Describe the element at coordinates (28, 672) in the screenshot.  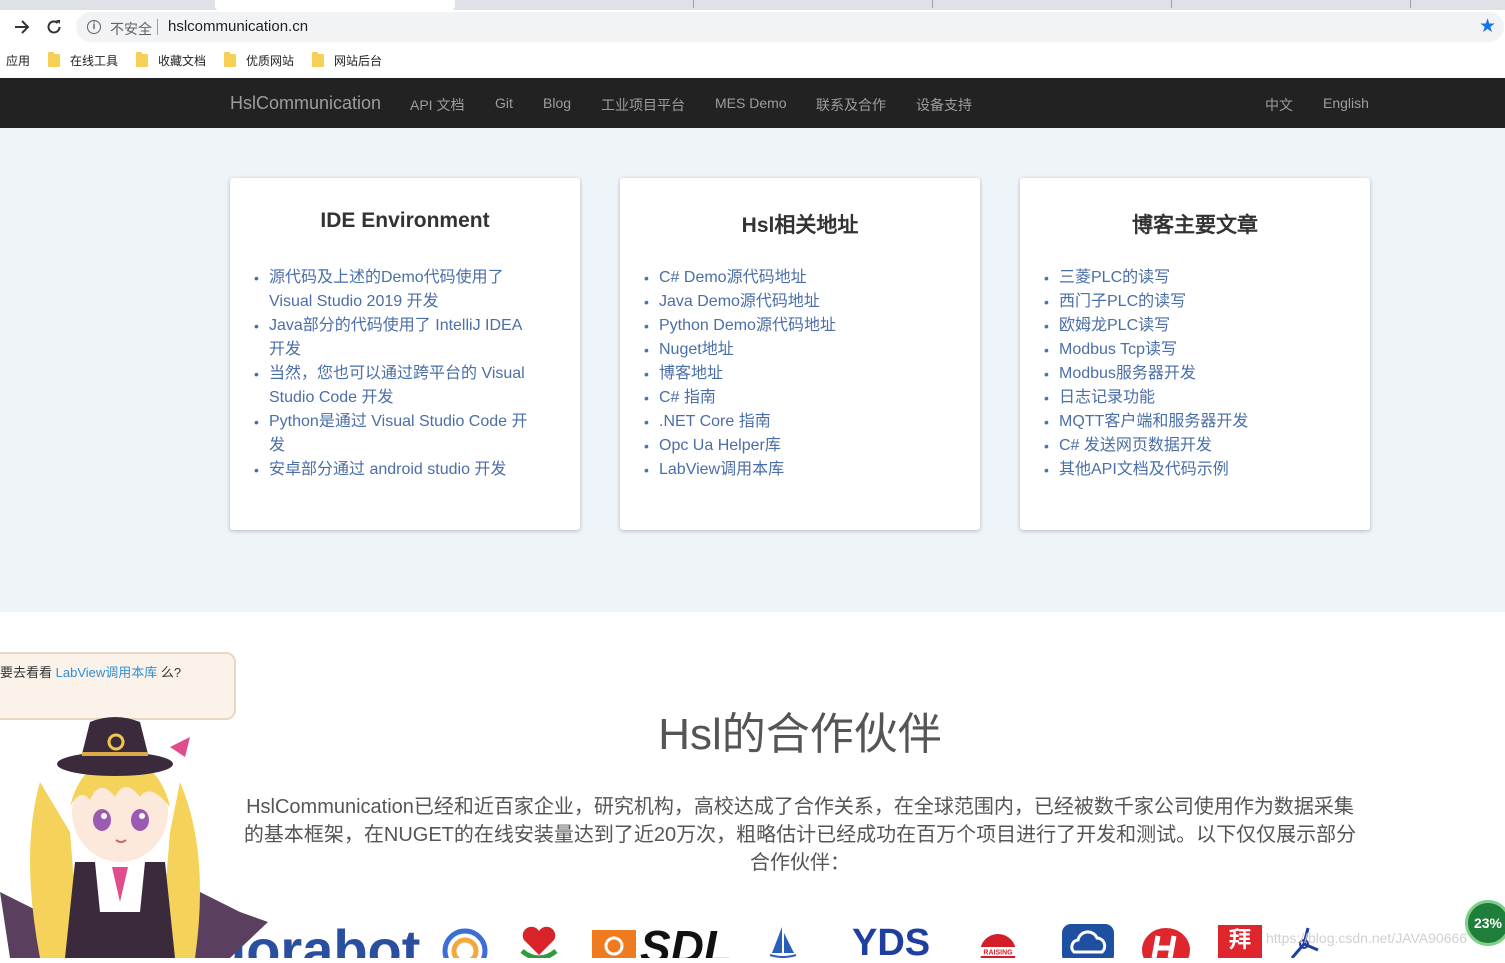
I see `bubble-prefix: 要去看看` at that location.